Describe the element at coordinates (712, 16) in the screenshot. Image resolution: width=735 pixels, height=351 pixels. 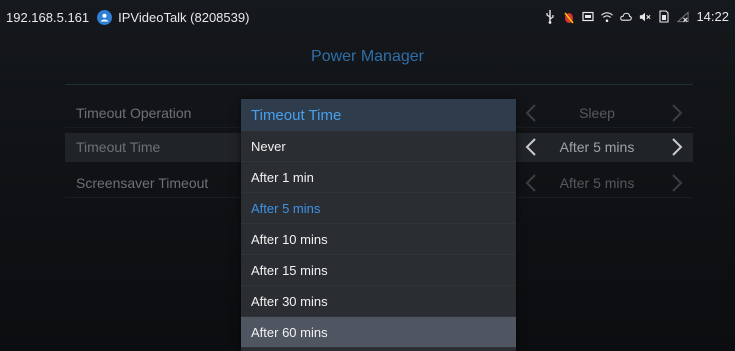
I see `clock: 14:22` at that location.